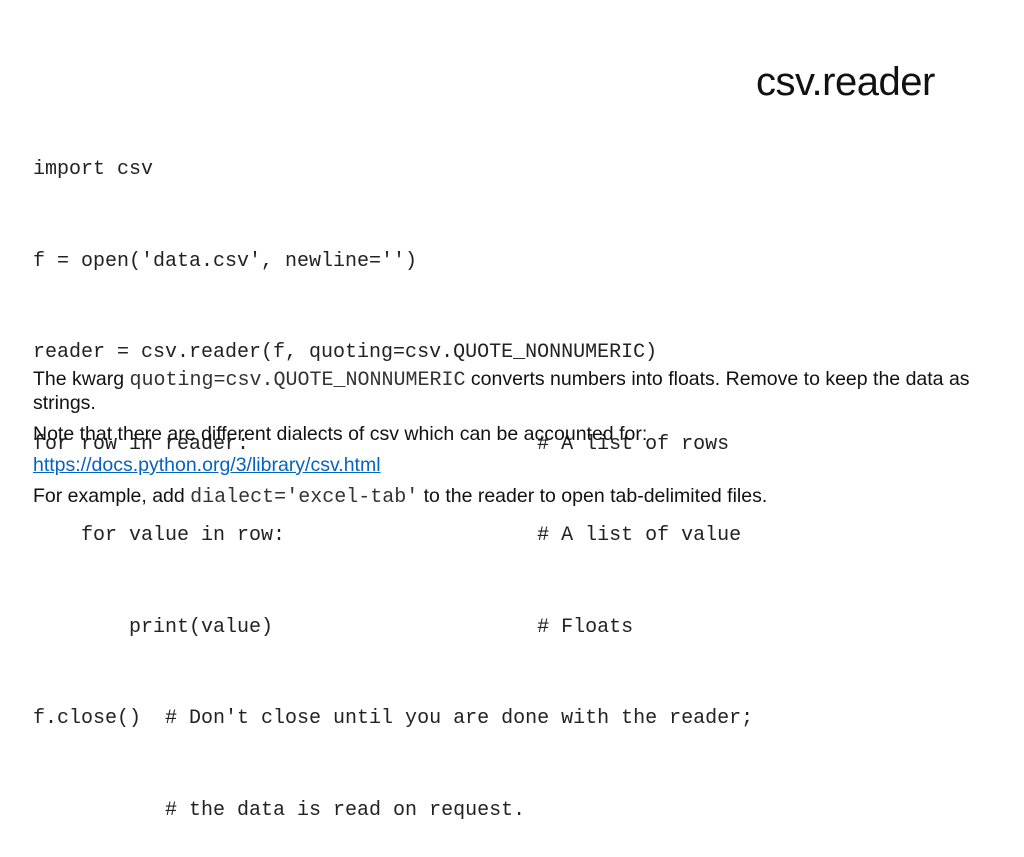 The image size is (1024, 857). I want to click on code-line: # the data is read on request., so click(279, 810).